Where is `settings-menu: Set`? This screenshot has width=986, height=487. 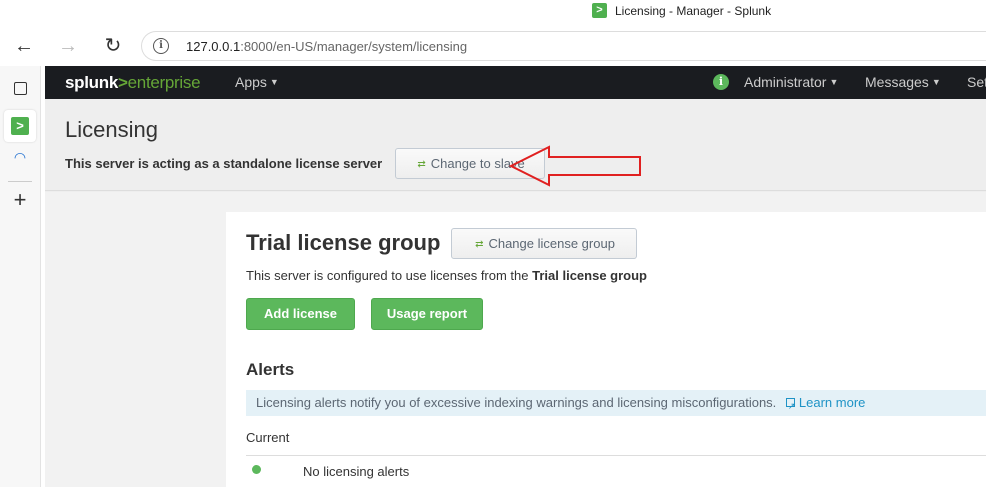 settings-menu: Set is located at coordinates (976, 82).